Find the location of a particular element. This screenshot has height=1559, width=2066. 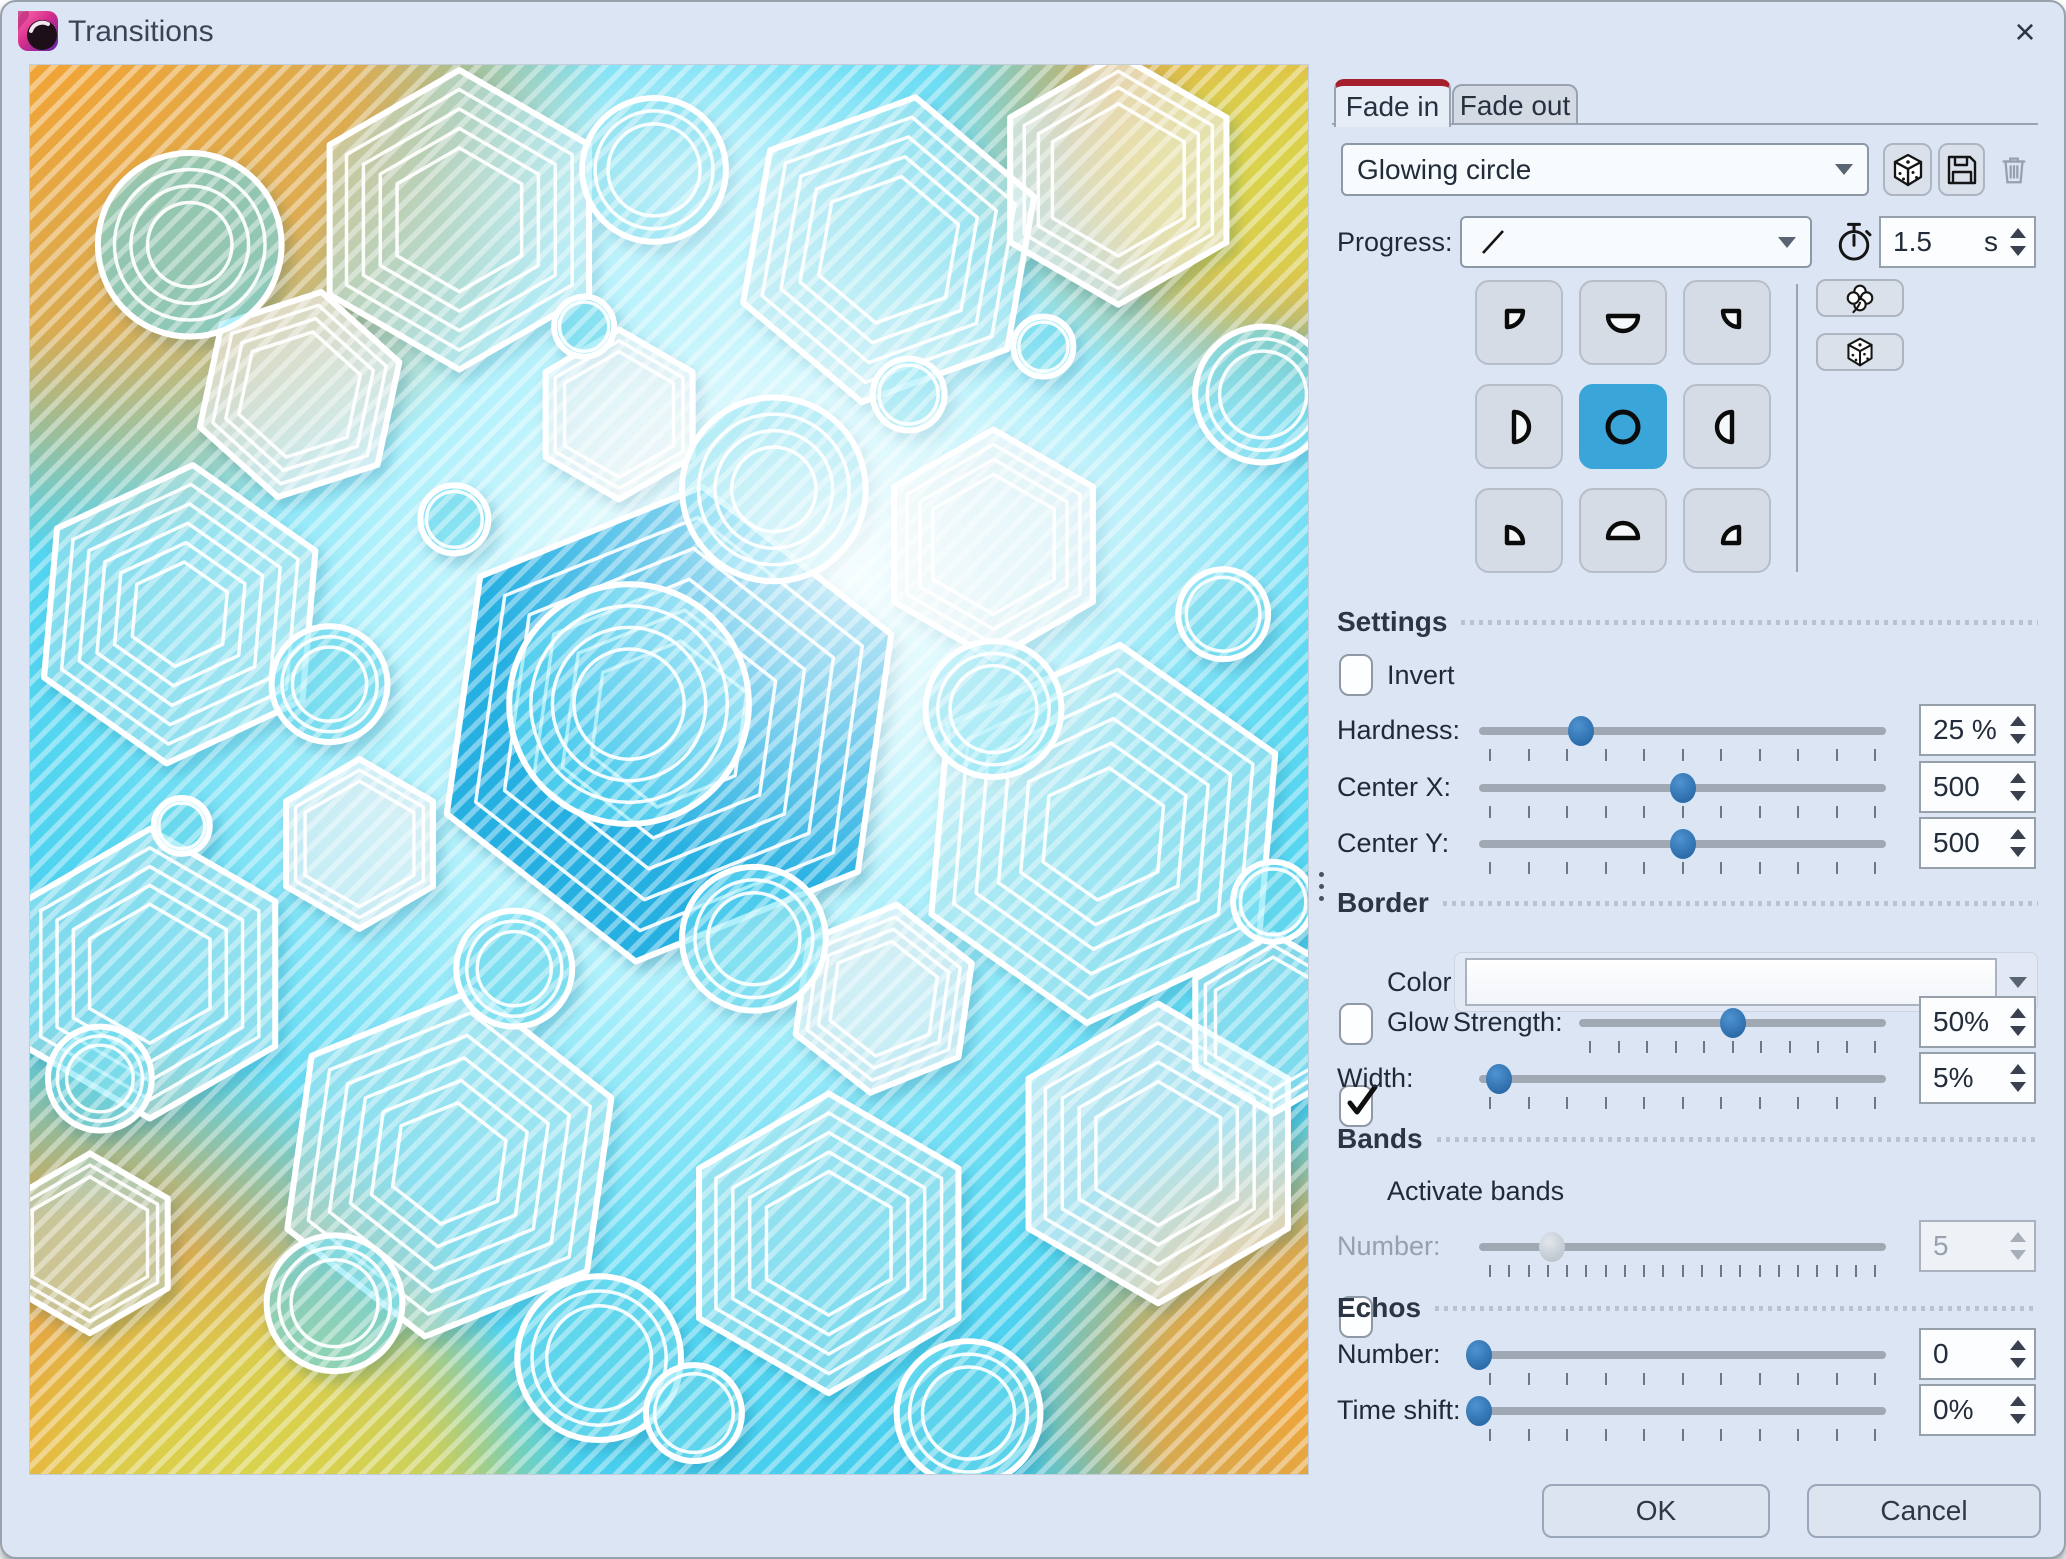

progress-label: Progress: is located at coordinates (1395, 241).